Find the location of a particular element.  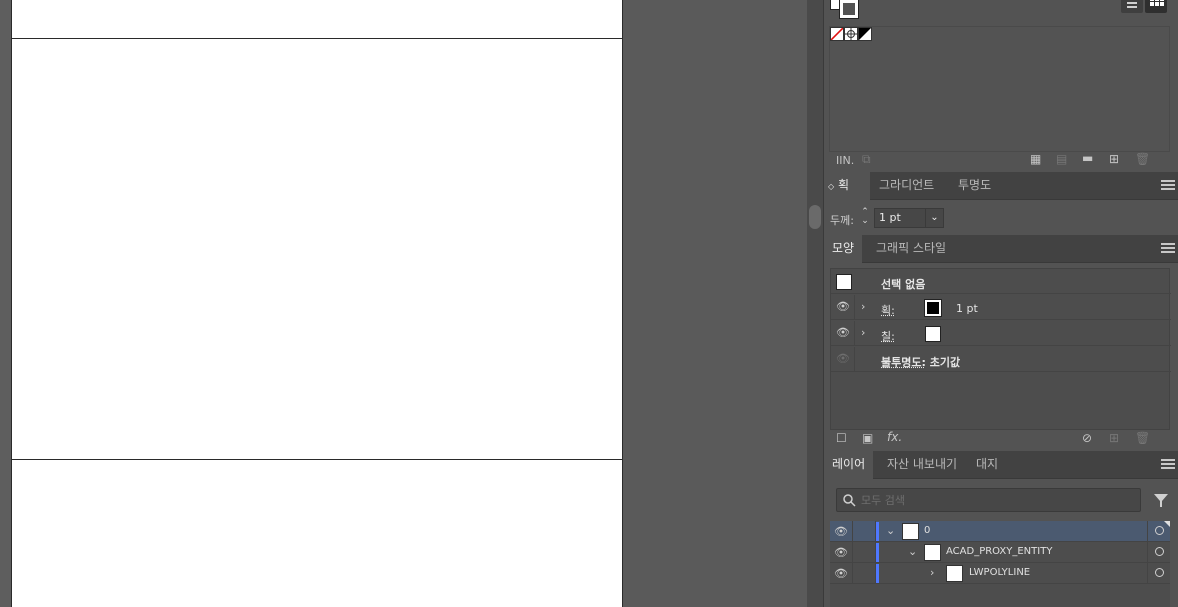

weight-stepper: ⌃ ⌄ is located at coordinates (865, 218).